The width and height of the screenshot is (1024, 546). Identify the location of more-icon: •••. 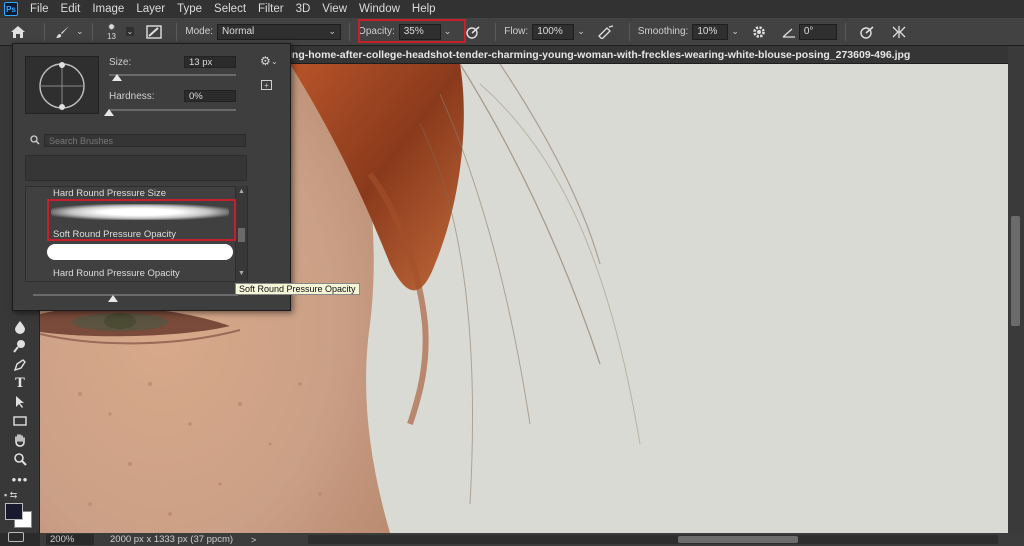
(20, 479).